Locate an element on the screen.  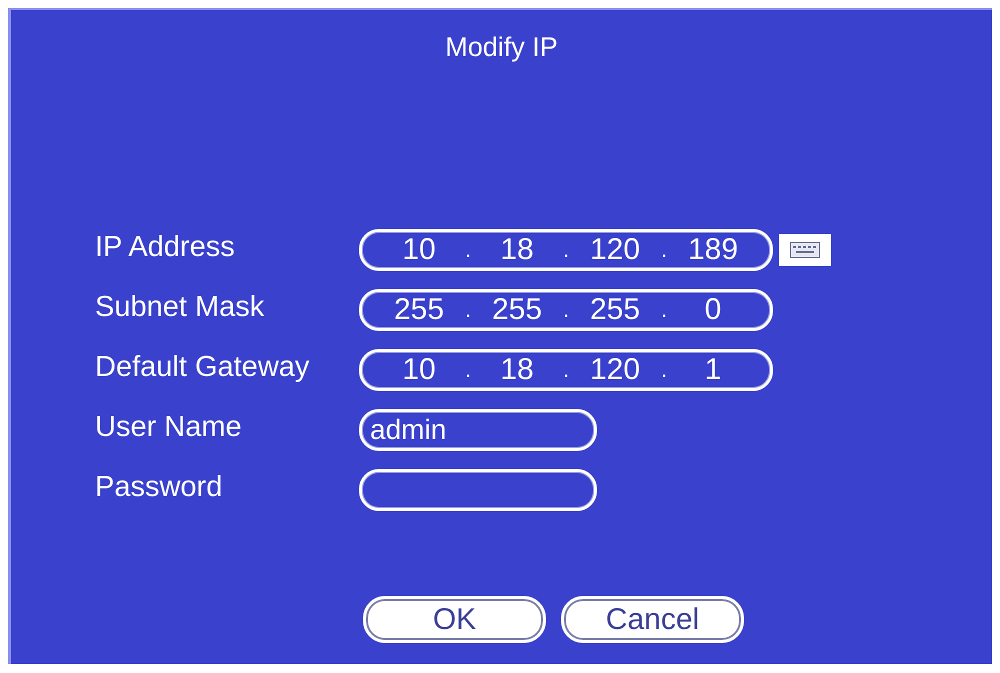
octet-value: 0 is located at coordinates (713, 310).